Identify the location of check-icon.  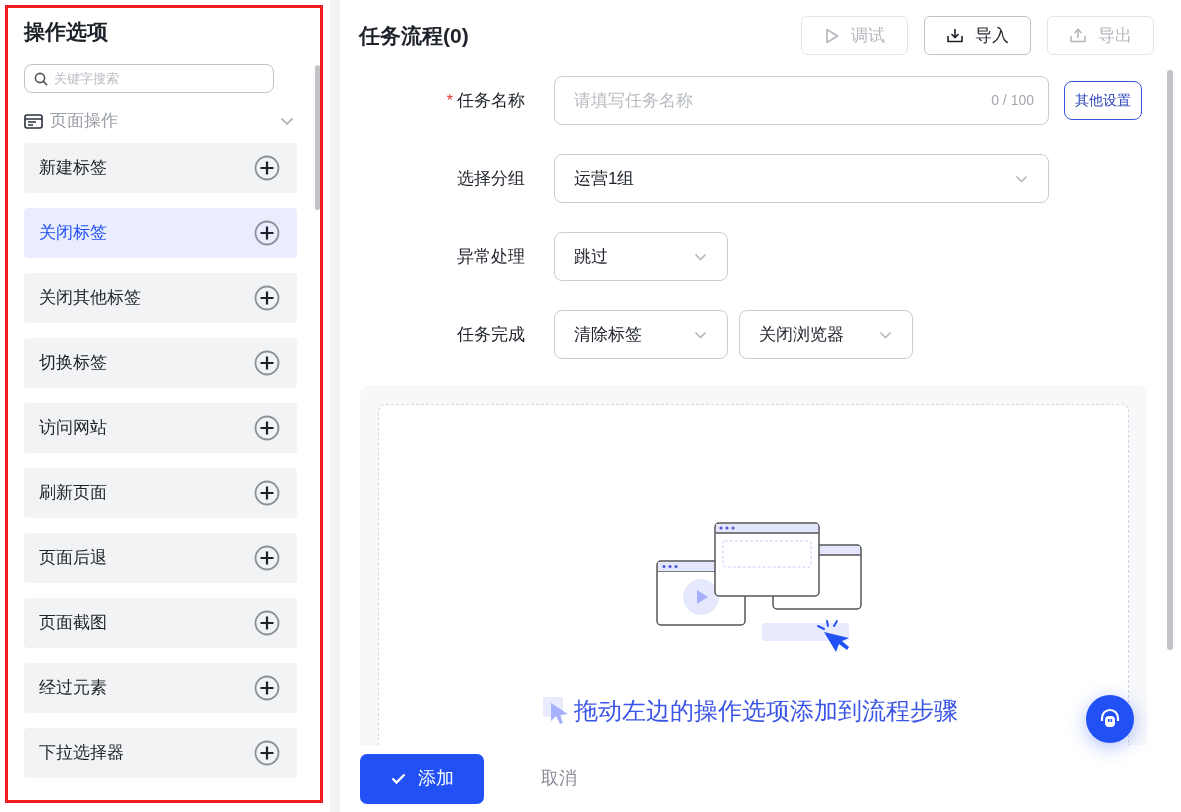
(398, 778).